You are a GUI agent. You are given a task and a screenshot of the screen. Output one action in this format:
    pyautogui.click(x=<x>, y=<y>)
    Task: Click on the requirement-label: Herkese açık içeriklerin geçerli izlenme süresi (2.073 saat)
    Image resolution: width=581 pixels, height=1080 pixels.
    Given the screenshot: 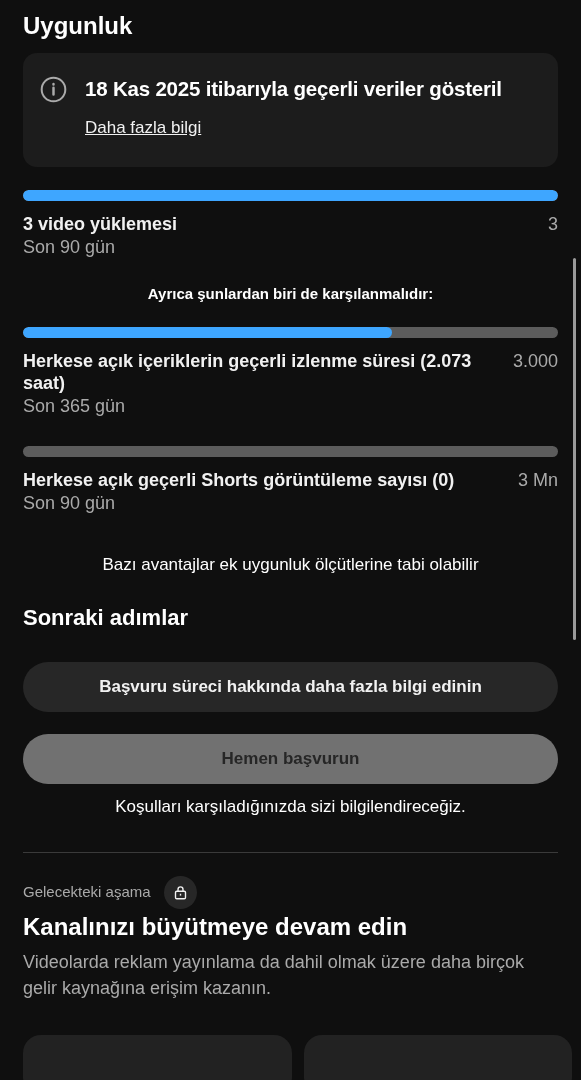 What is the action you would take?
    pyautogui.click(x=248, y=372)
    